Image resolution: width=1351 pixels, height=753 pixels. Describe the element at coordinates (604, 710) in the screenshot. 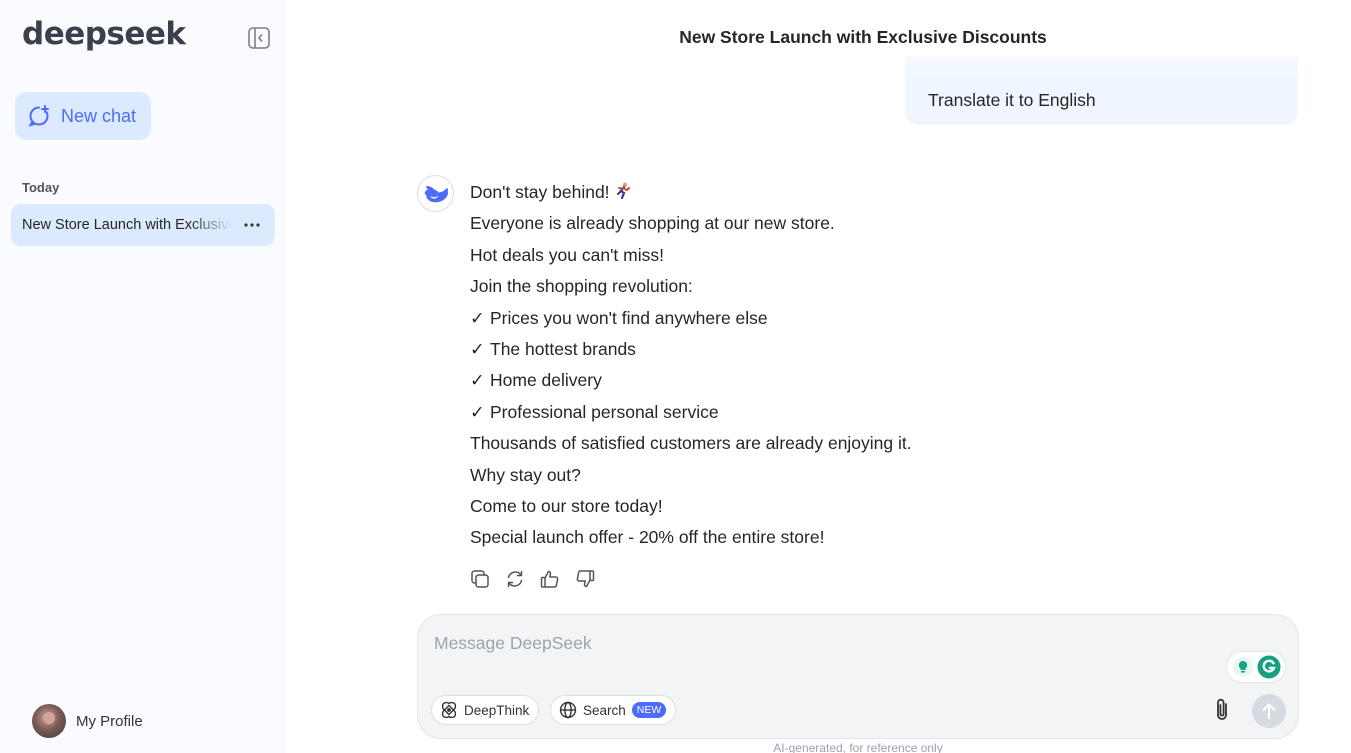

I see `search-label: Search` at that location.